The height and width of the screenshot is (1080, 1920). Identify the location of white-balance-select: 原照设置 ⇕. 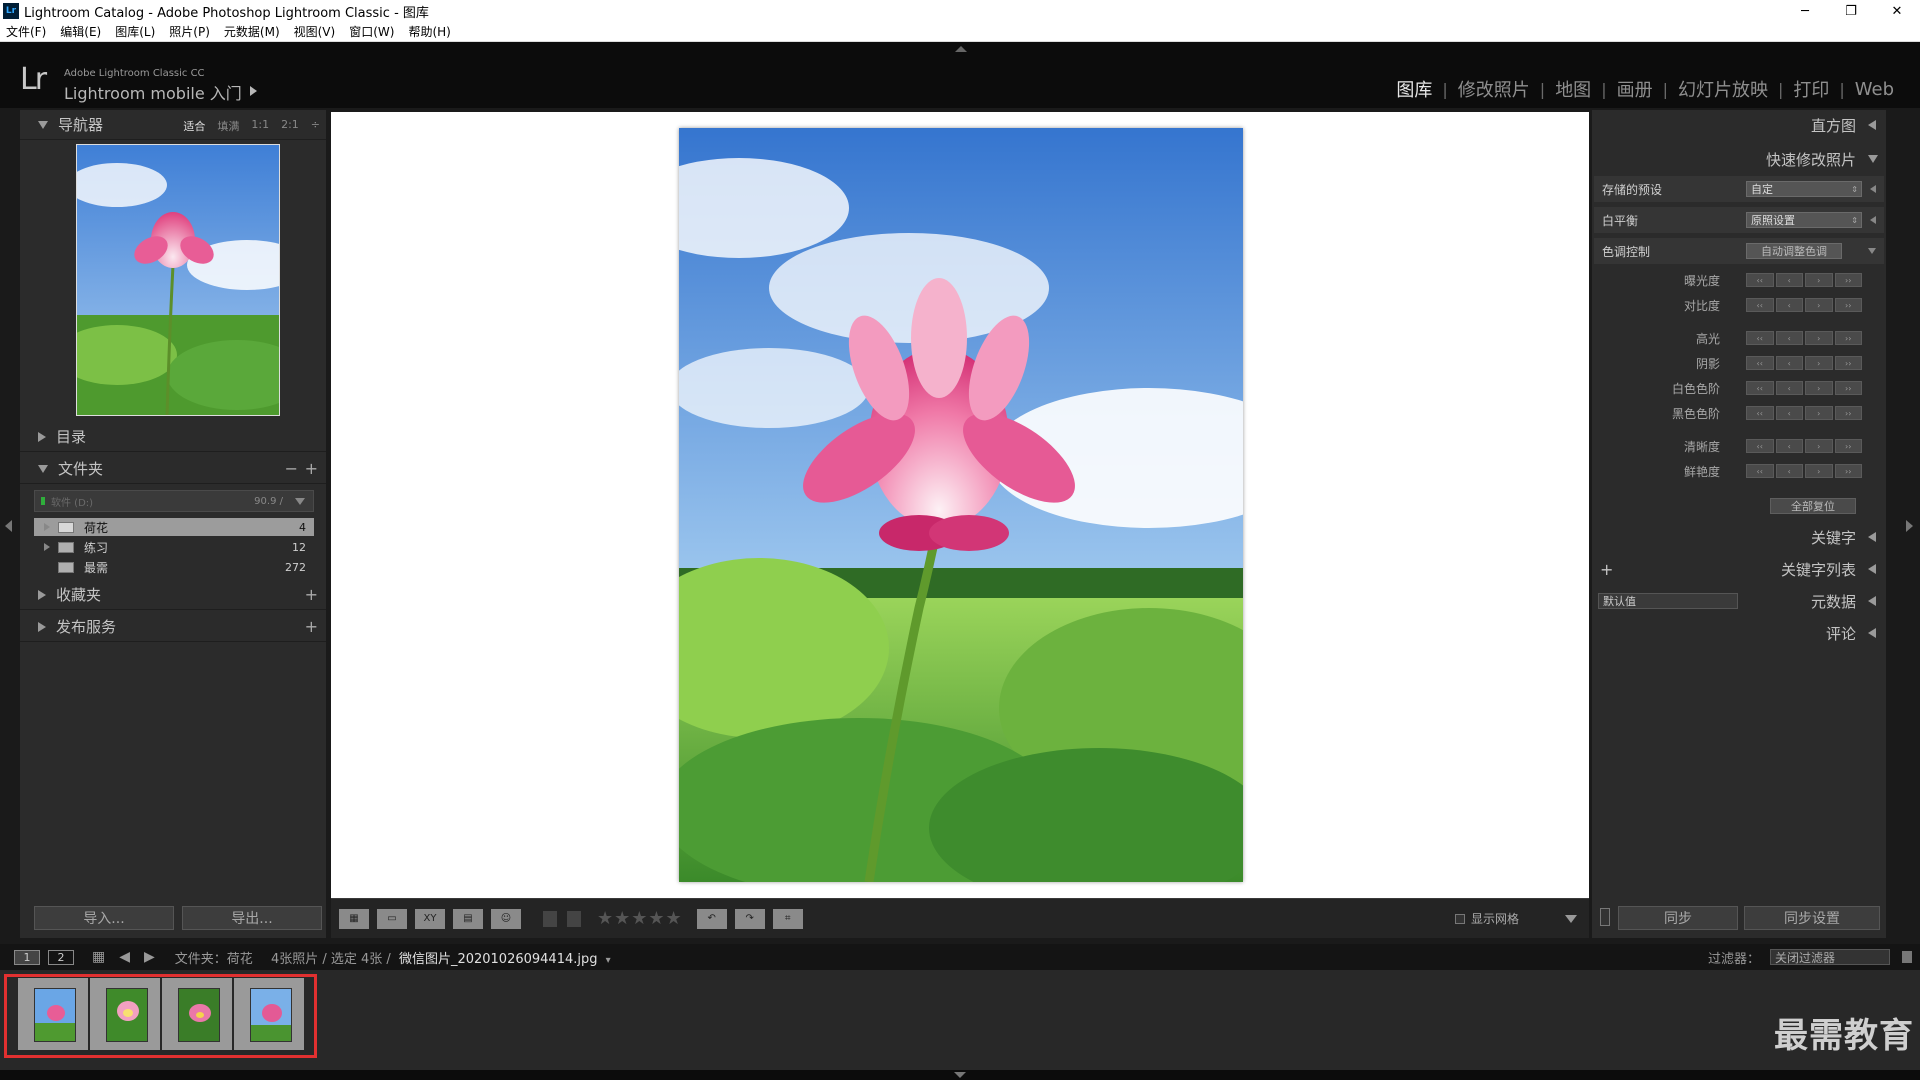
(1804, 220).